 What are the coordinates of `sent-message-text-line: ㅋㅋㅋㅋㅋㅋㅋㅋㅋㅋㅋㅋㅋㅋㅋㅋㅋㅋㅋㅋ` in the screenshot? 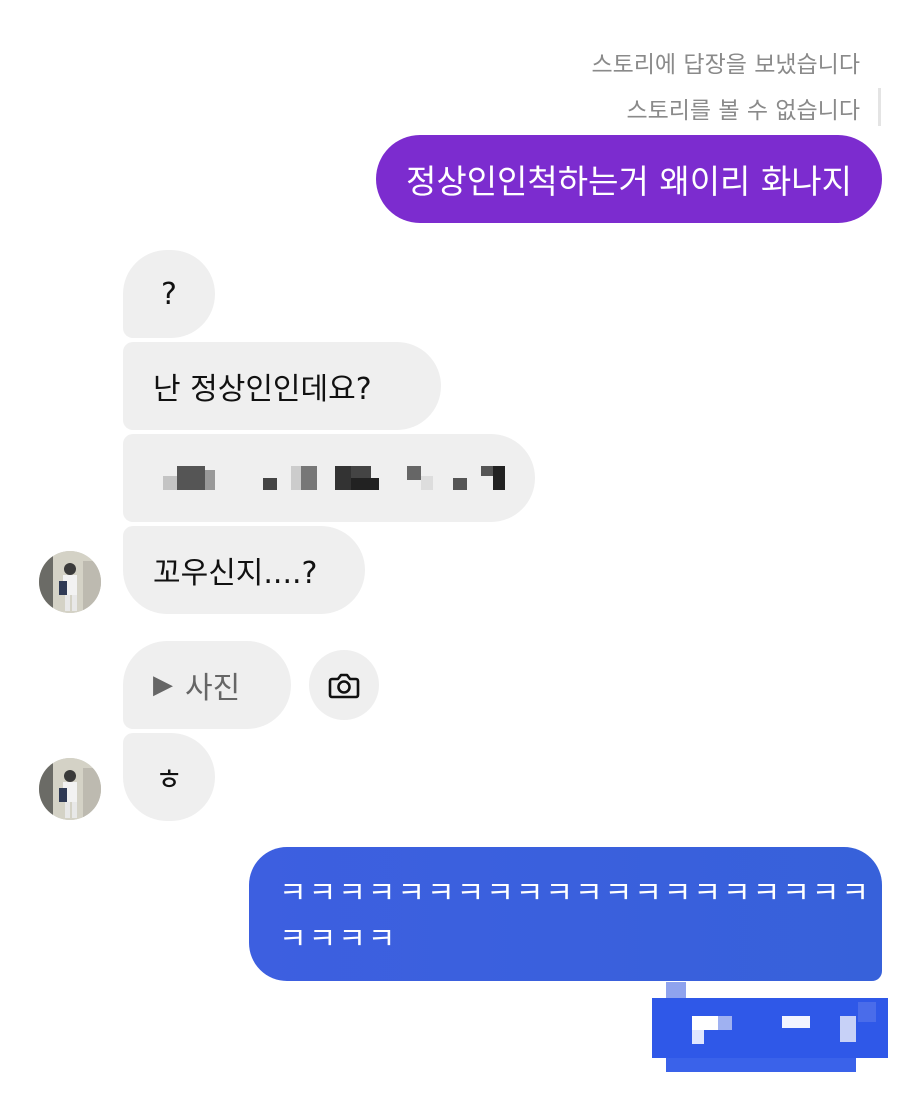 It's located at (575, 893).